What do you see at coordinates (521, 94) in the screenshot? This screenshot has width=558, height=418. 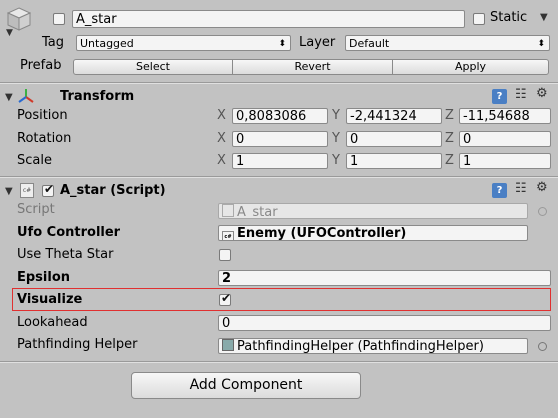 I see `transform-presets-icon: ☷` at bounding box center [521, 94].